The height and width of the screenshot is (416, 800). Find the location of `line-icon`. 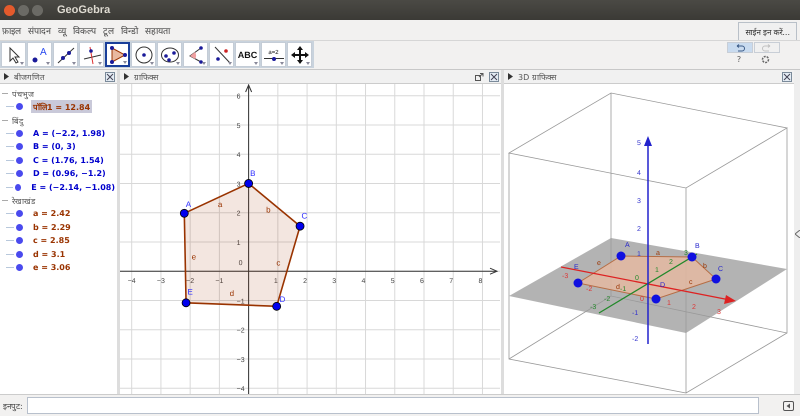

line-icon is located at coordinates (66, 54).